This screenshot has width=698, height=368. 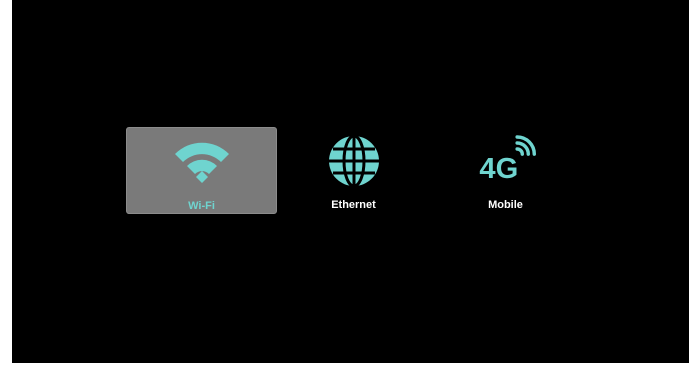 I want to click on wifi-option: Wi-Fi, so click(x=201, y=170).